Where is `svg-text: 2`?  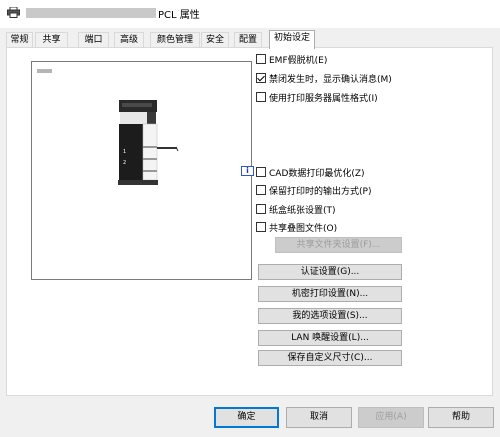 svg-text: 2 is located at coordinates (124, 163).